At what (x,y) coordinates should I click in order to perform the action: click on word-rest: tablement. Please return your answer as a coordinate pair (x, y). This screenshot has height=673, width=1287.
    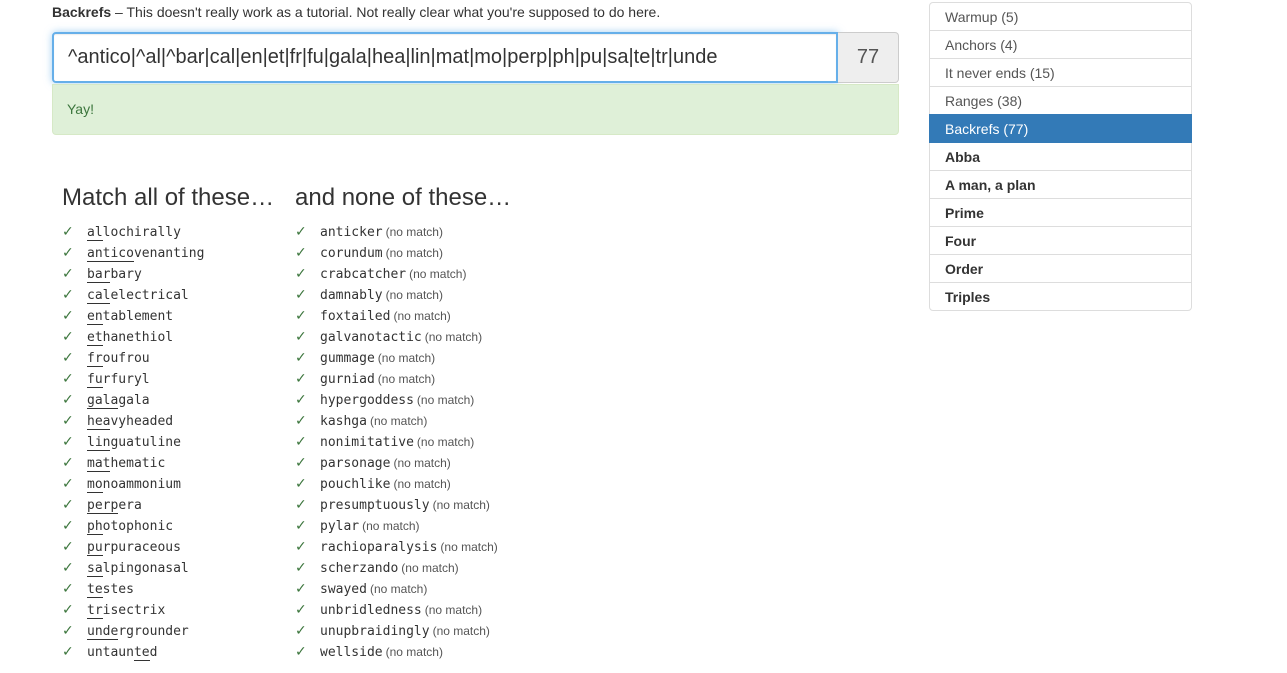
    Looking at the image, I should click on (138, 316).